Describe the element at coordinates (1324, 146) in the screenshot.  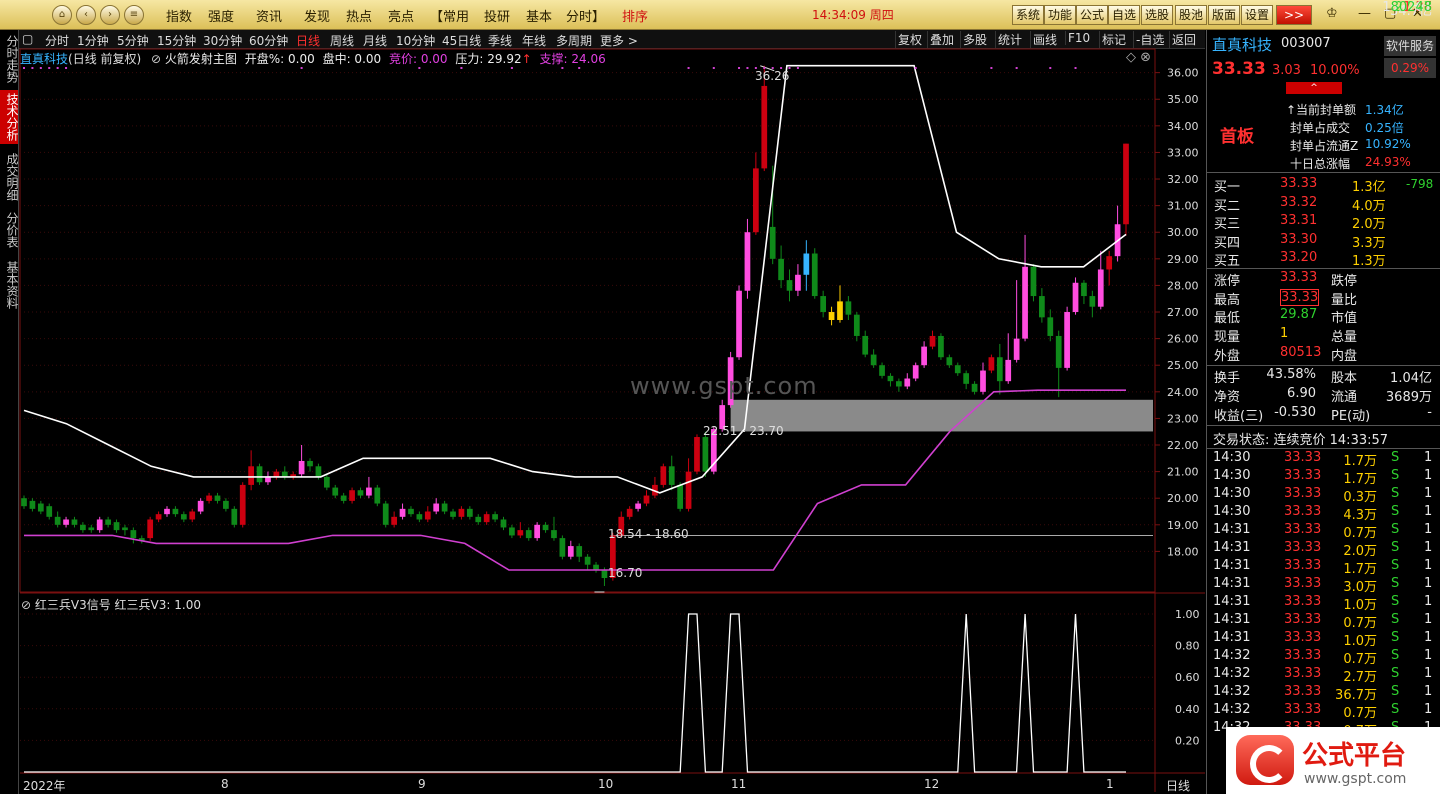
I see `seal-info-label: 封单占流通Z` at that location.